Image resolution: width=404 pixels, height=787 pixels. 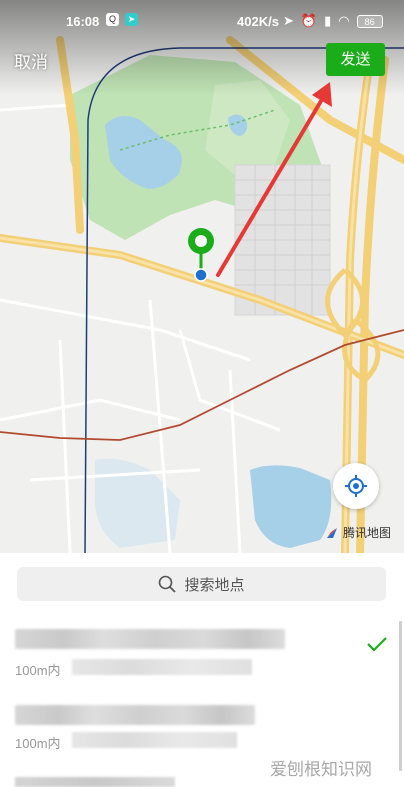 What do you see at coordinates (369, 21) in the screenshot?
I see `battery-icon: 86` at bounding box center [369, 21].